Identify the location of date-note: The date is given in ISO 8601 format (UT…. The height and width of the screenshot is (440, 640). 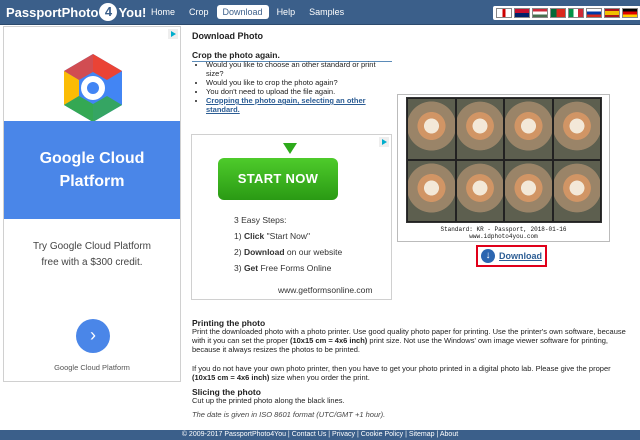
(289, 414).